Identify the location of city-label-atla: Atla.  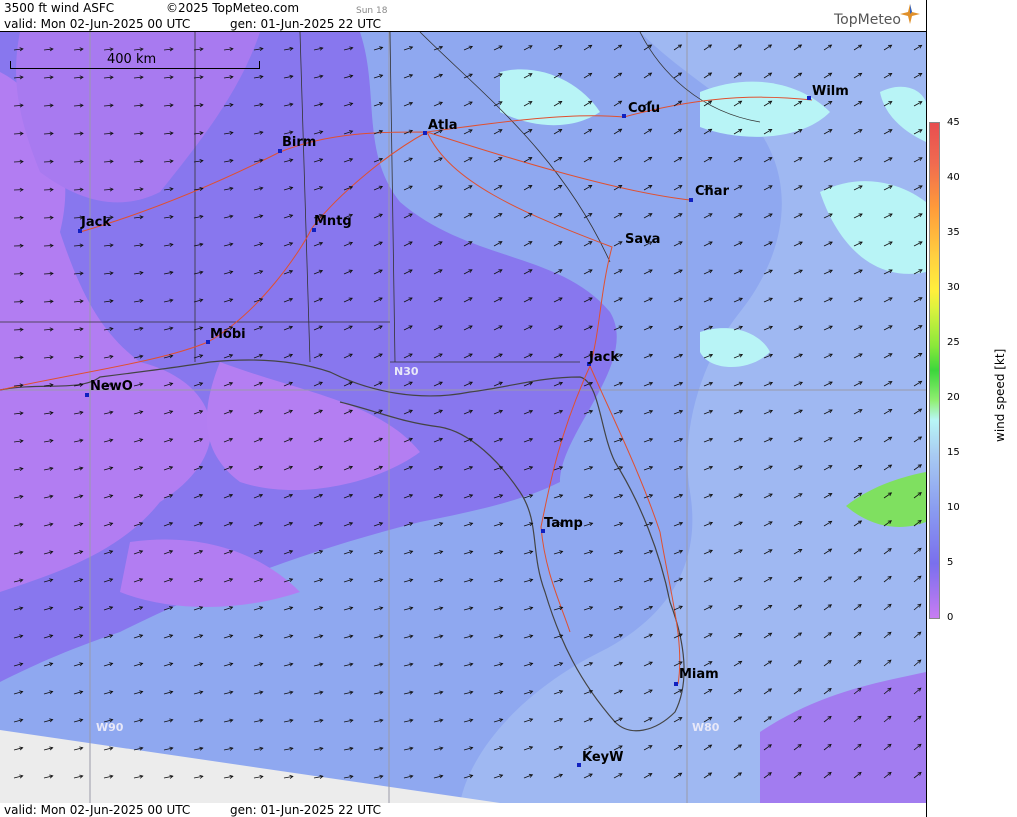
(443, 125).